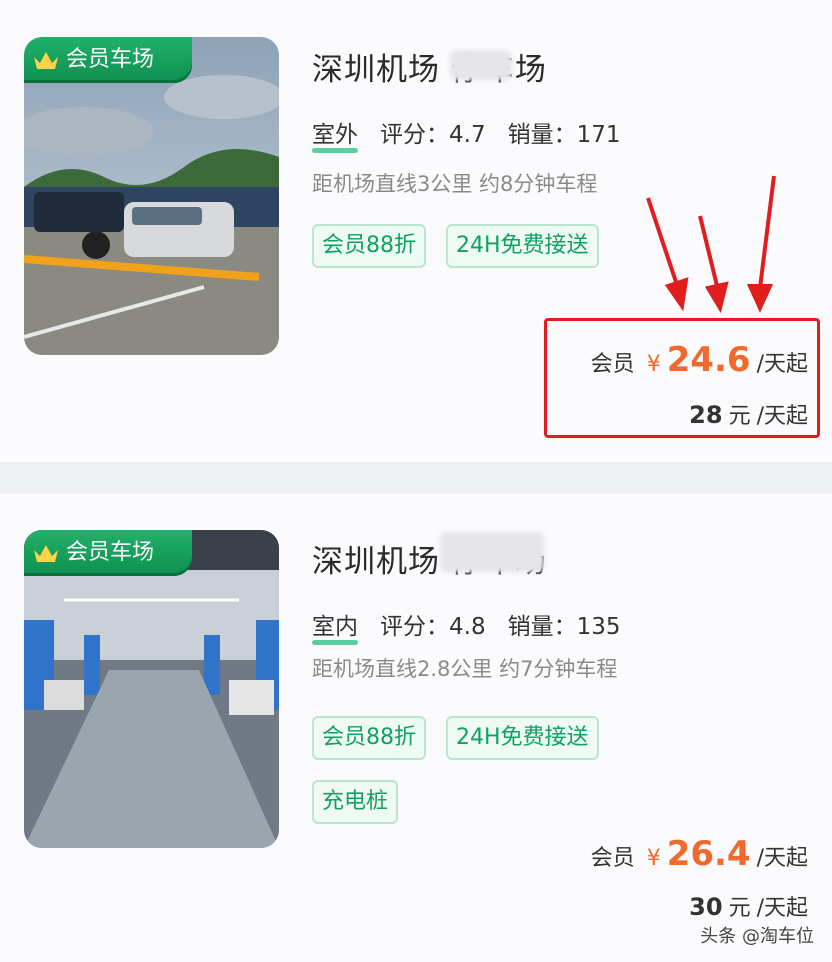  I want to click on lot-meta: 室外 评分：4.7 销量：171, so click(466, 134).